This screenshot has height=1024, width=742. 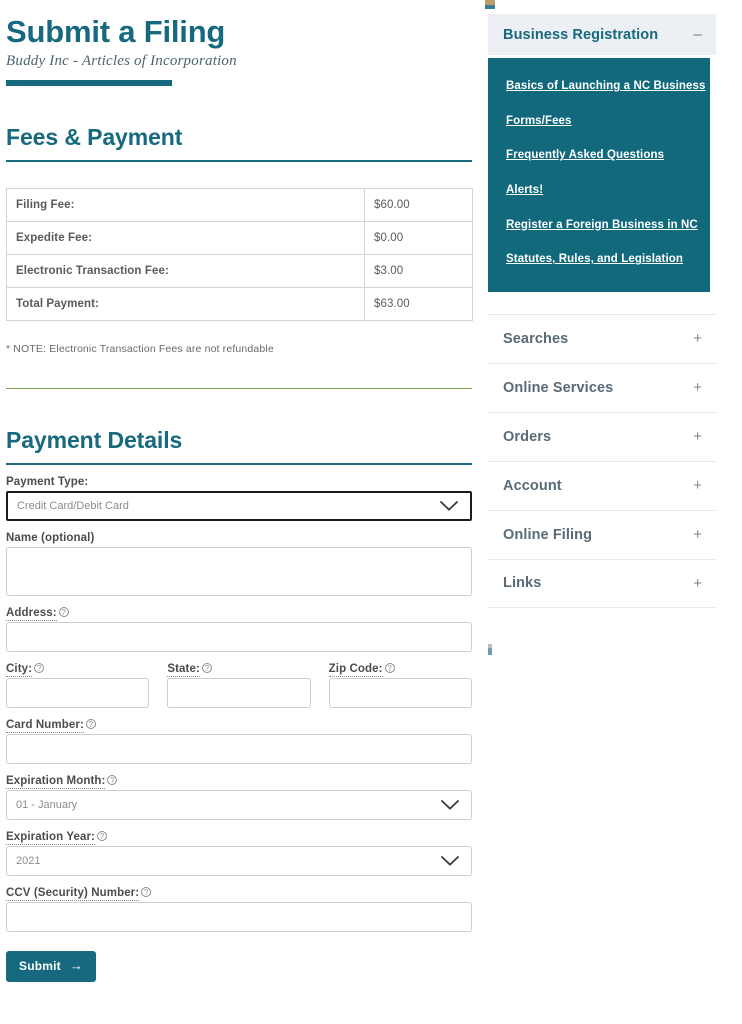 I want to click on page-title: Submit a Filing, so click(x=116, y=31).